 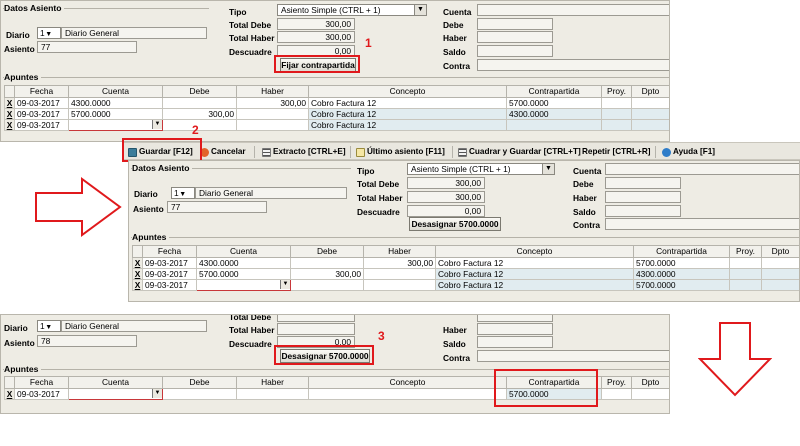 I want to click on table-row: X 09-03-2017 ▼ Cobro Factura 12, so click(x=336, y=125).